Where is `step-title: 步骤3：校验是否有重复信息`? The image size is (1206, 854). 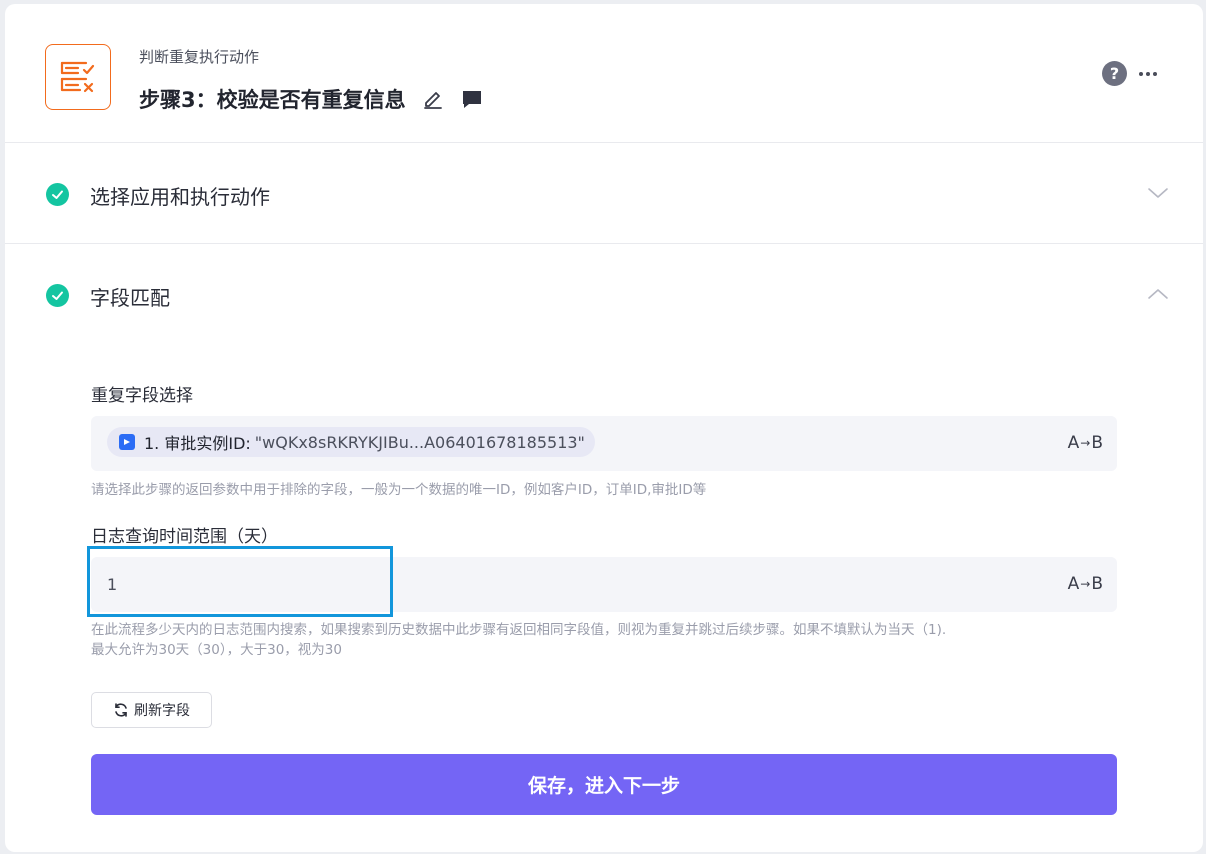 step-title: 步骤3：校验是否有重复信息 is located at coordinates (311, 99).